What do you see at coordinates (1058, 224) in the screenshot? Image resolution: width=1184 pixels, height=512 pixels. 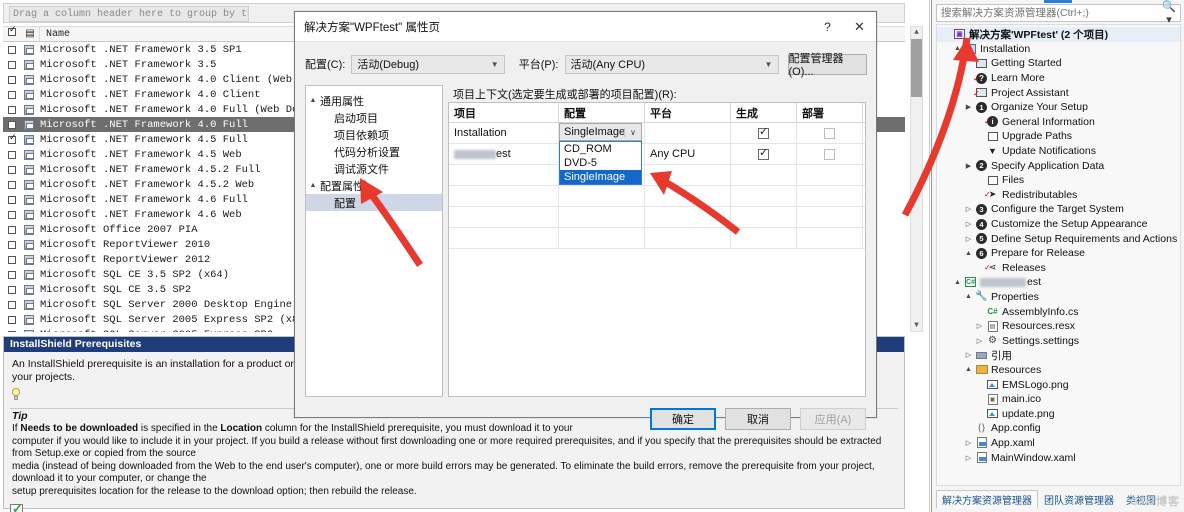 I see `tree-node: ▷ 4 Customize the Setup Appearance` at bounding box center [1058, 224].